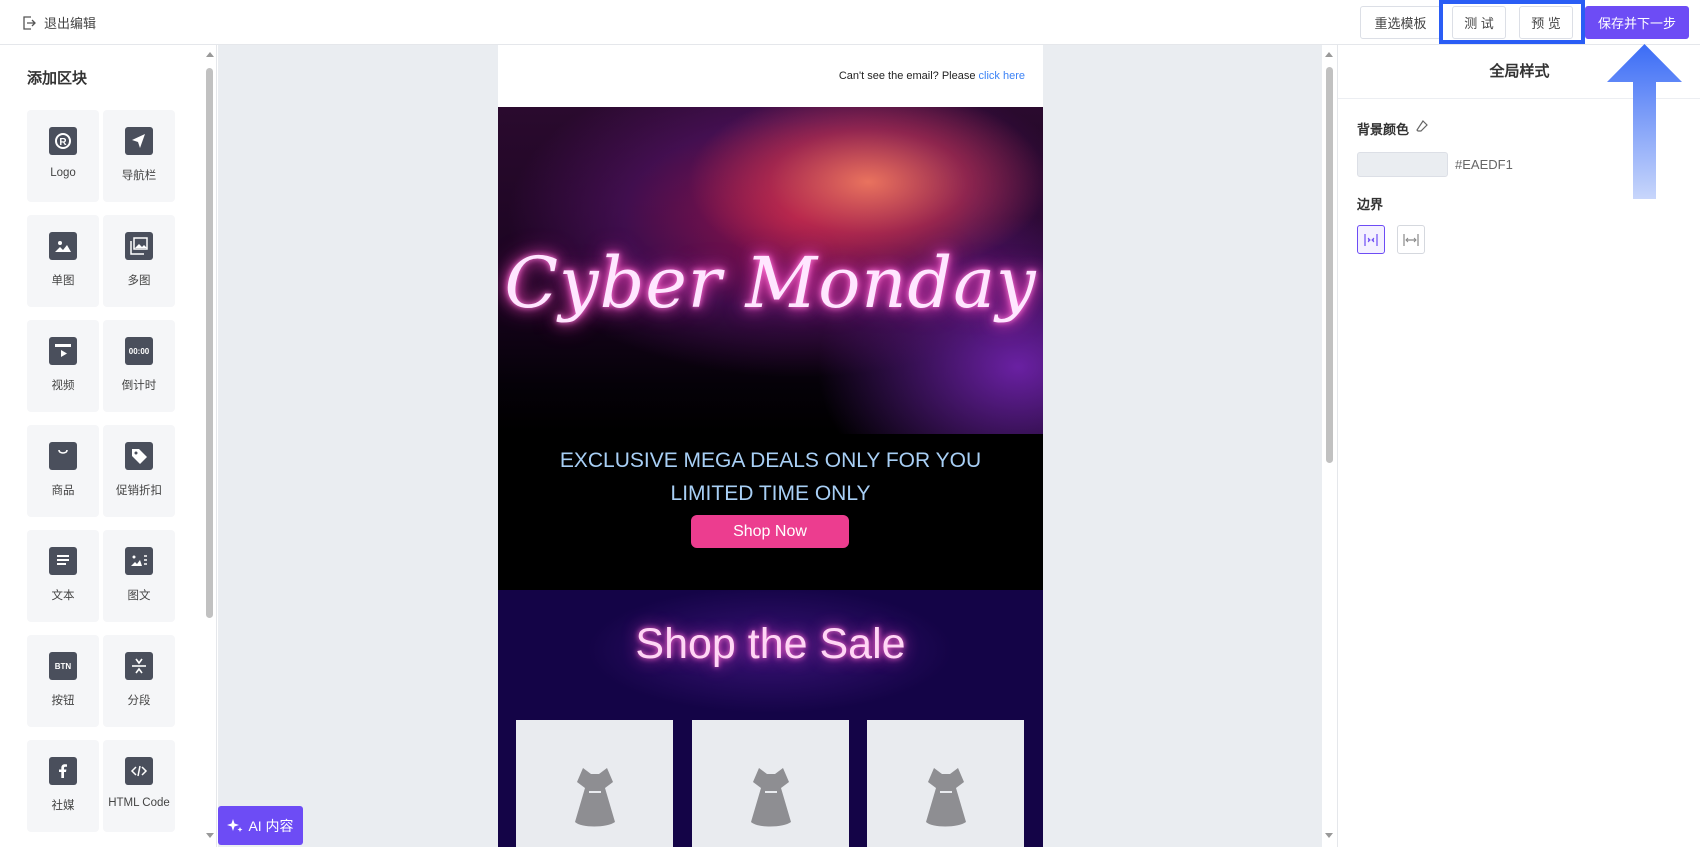 The width and height of the screenshot is (1700, 847). I want to click on countdown-icon: 00:00, so click(139, 351).